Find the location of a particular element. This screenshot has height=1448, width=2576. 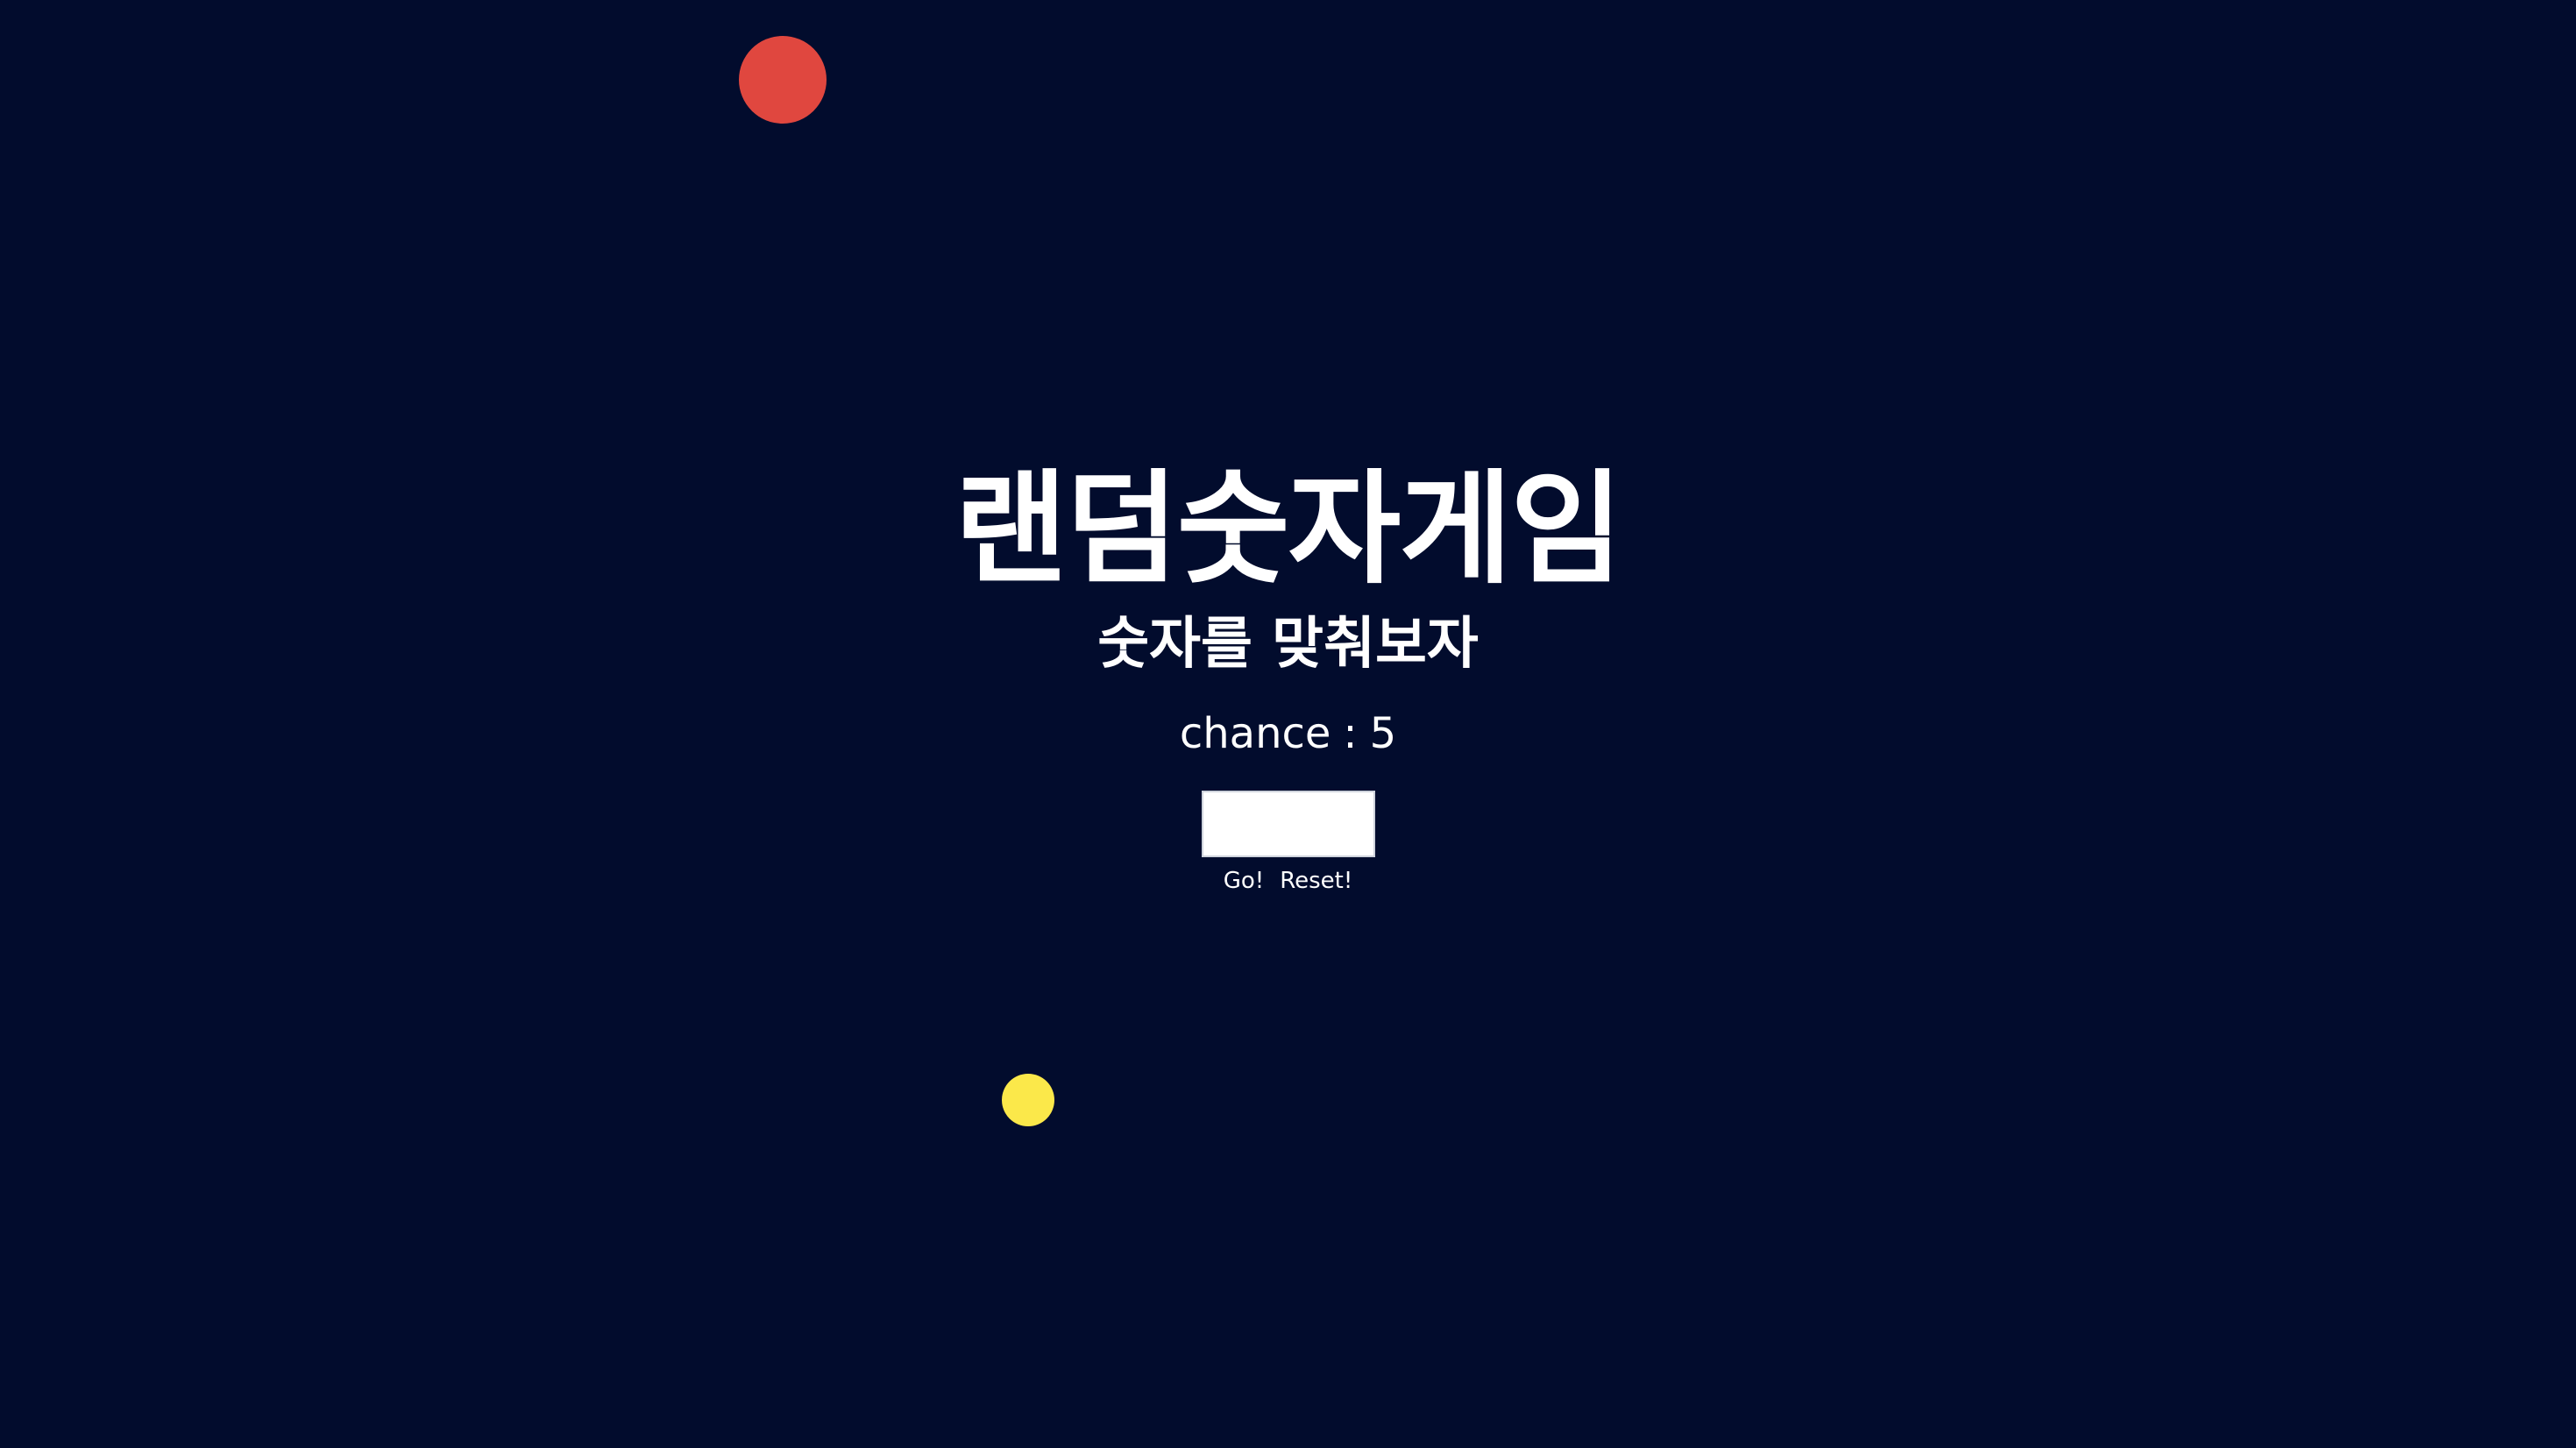

chance-label: chance is located at coordinates (1255, 733).